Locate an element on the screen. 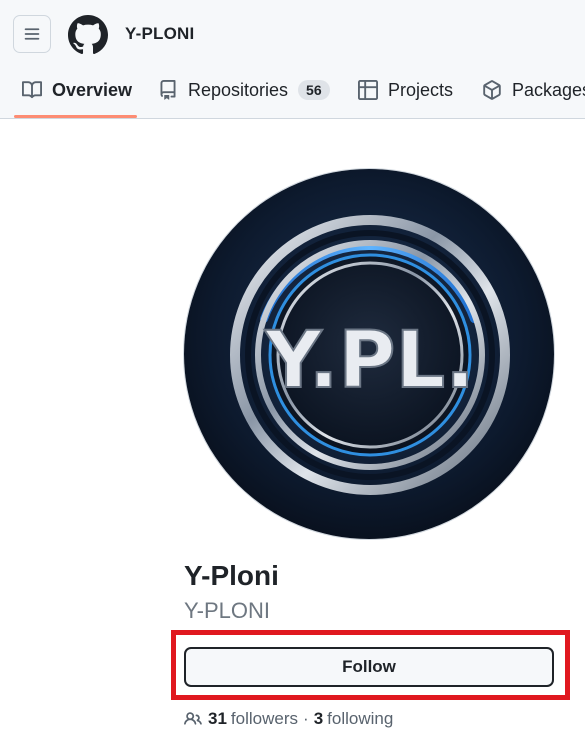 This screenshot has width=585, height=745. menu-button is located at coordinates (32, 34).